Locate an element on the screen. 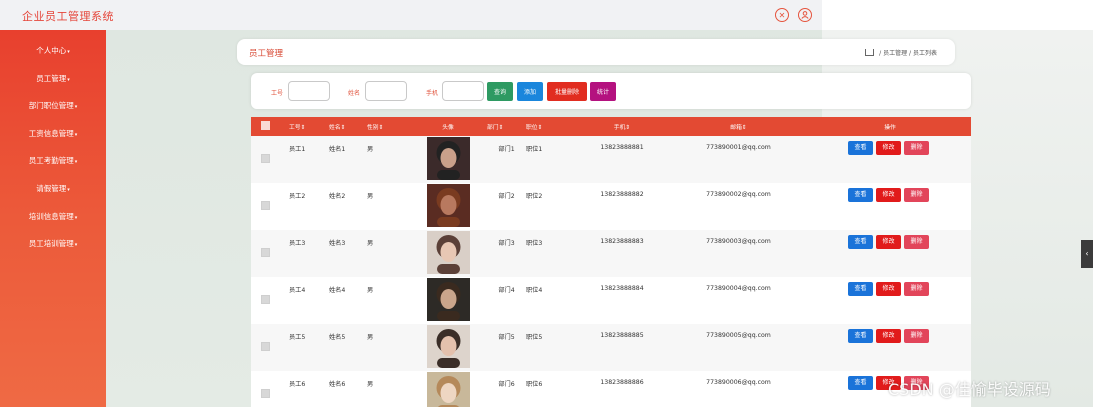 The height and width of the screenshot is (407, 1093). col-position: 职位⇕ is located at coordinates (551, 126).